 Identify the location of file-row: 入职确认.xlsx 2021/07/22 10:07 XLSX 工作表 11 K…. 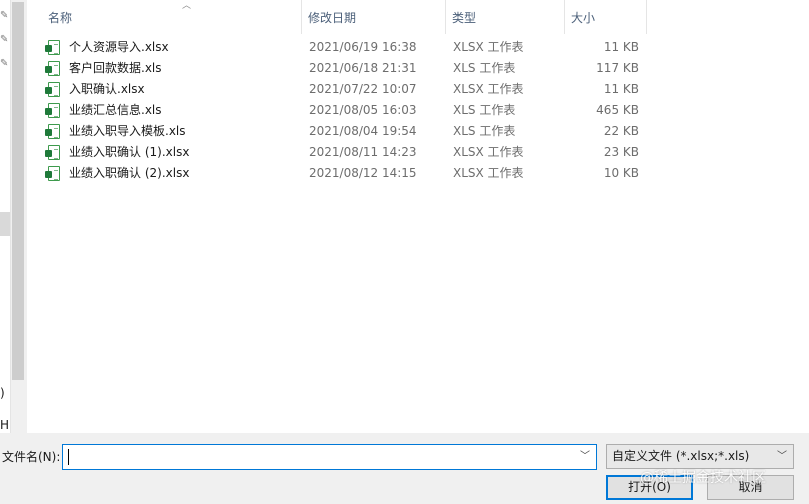
(418, 89).